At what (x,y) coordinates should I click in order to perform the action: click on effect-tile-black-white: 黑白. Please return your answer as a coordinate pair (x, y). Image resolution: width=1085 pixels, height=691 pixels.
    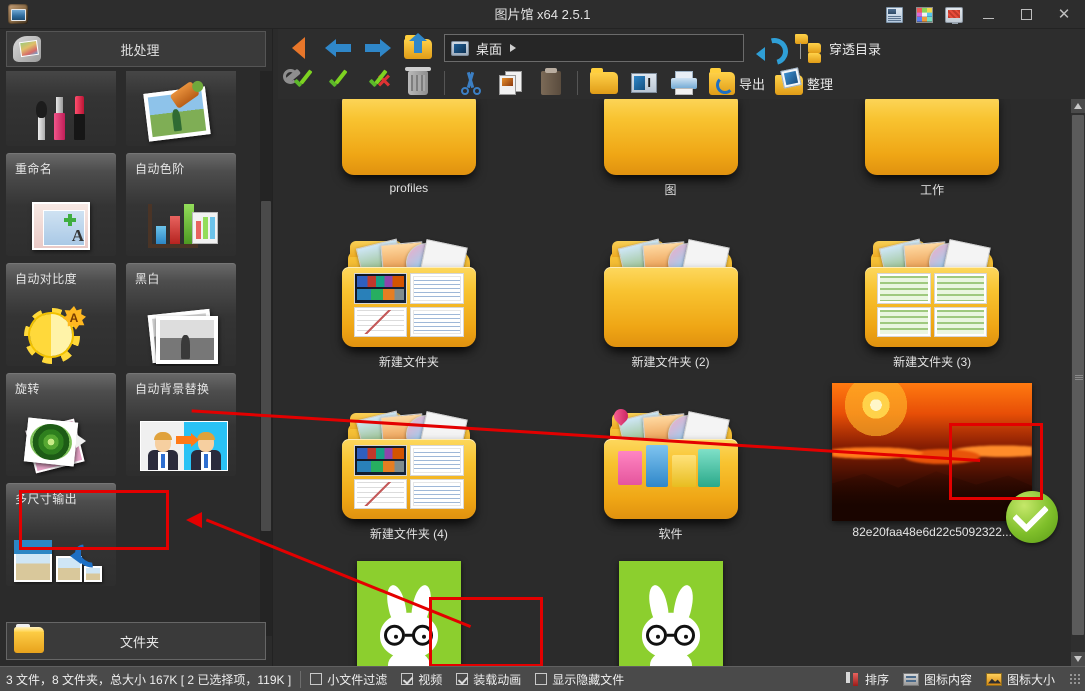
    Looking at the image, I should click on (181, 314).